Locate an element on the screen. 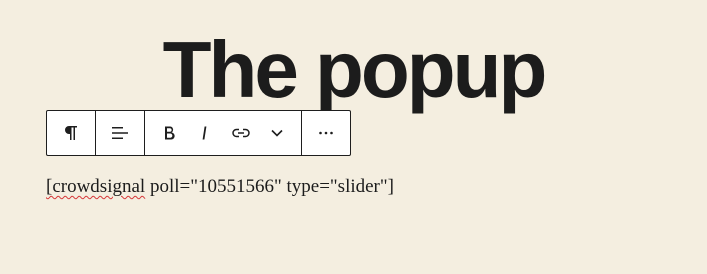  bold-icon is located at coordinates (170, 133).